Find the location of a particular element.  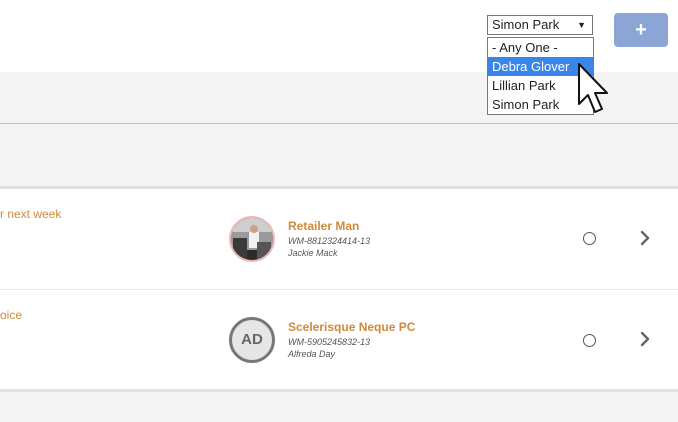

section-header-band is located at coordinates (339, 155).